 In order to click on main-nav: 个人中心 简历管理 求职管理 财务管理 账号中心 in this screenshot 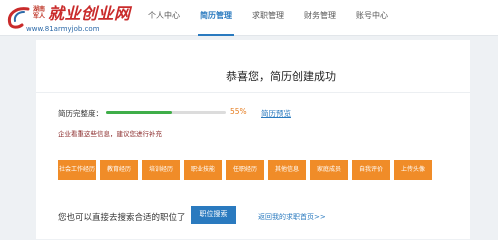, I will do `click(270, 18)`.